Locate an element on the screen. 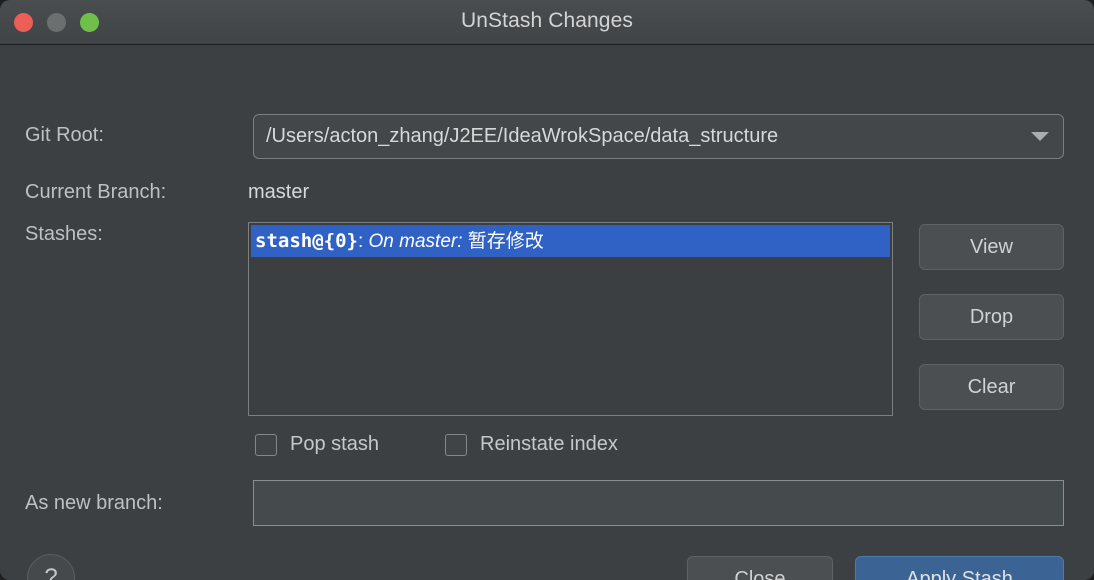 This screenshot has width=1094, height=580. close-button: Close is located at coordinates (760, 568).